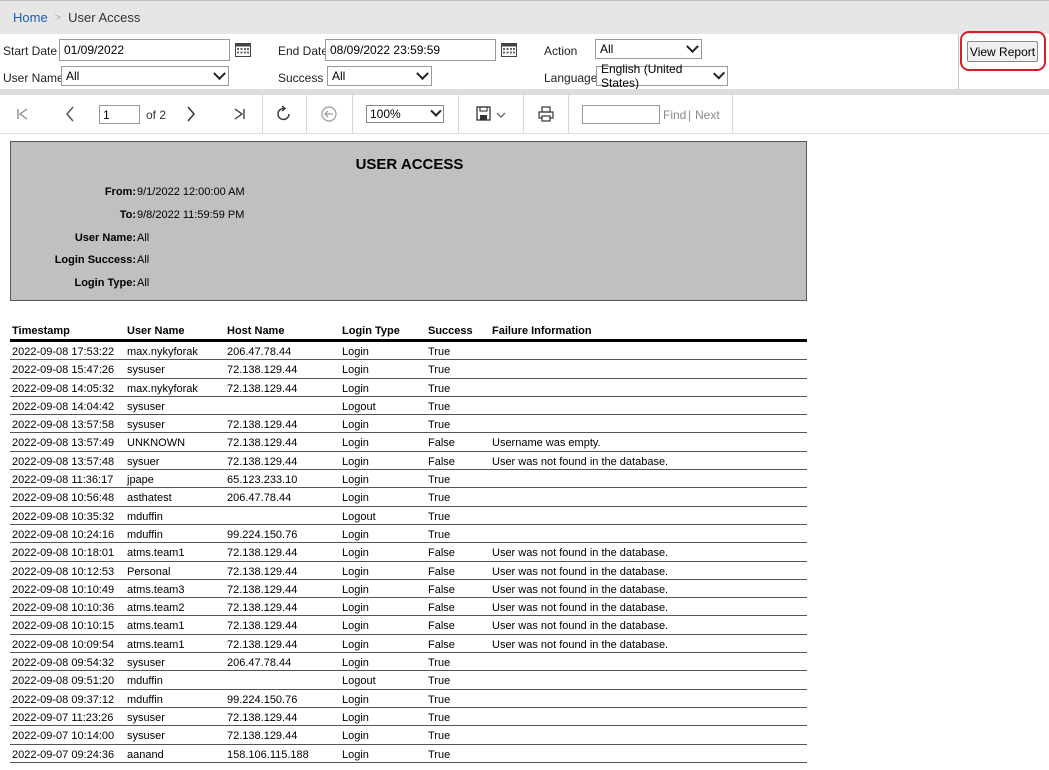 The image size is (1049, 770). What do you see at coordinates (63, 461) in the screenshot?
I see `table-cell: 2022-09-08 13:57:48` at bounding box center [63, 461].